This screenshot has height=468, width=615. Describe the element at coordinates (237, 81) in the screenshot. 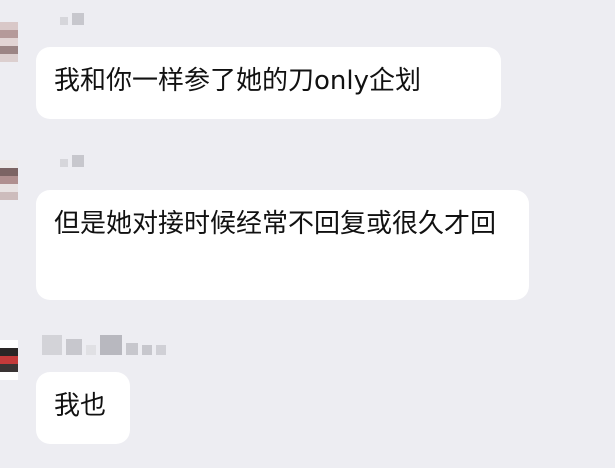

I see `message-text: 我和你一样参了她的刀only企划` at that location.